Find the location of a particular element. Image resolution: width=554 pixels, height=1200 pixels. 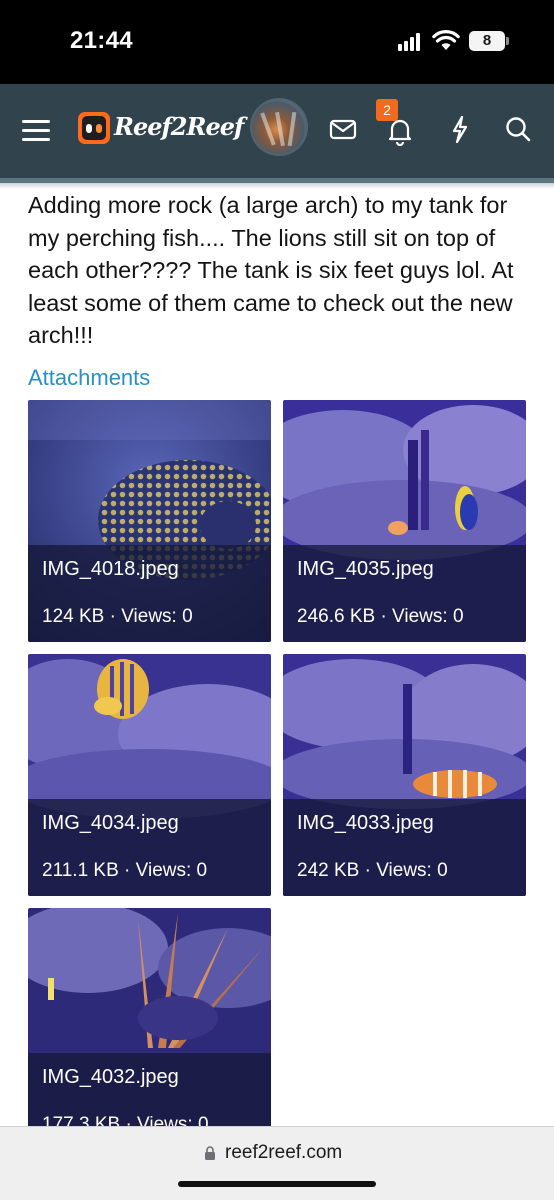

attachment-meta: 246.6 KB · Views: 0 is located at coordinates (380, 616).